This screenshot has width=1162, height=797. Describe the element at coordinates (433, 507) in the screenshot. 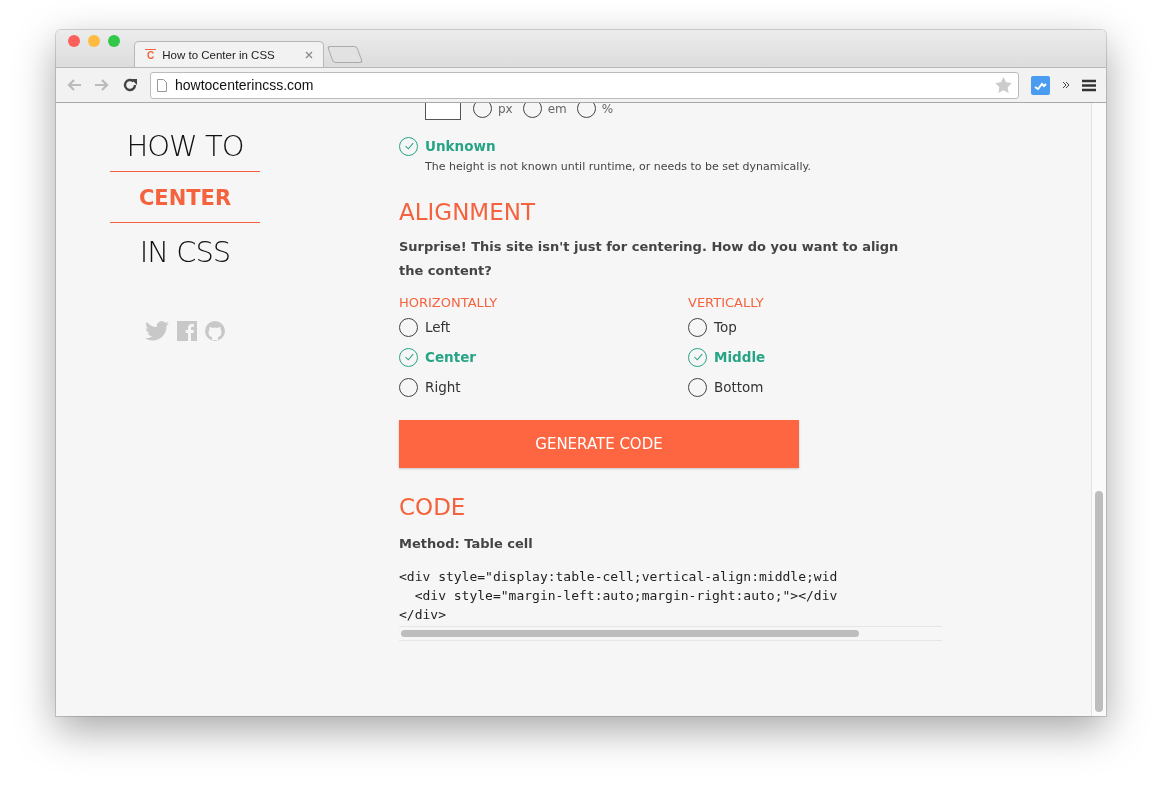

I see `section-heading: CODE` at that location.